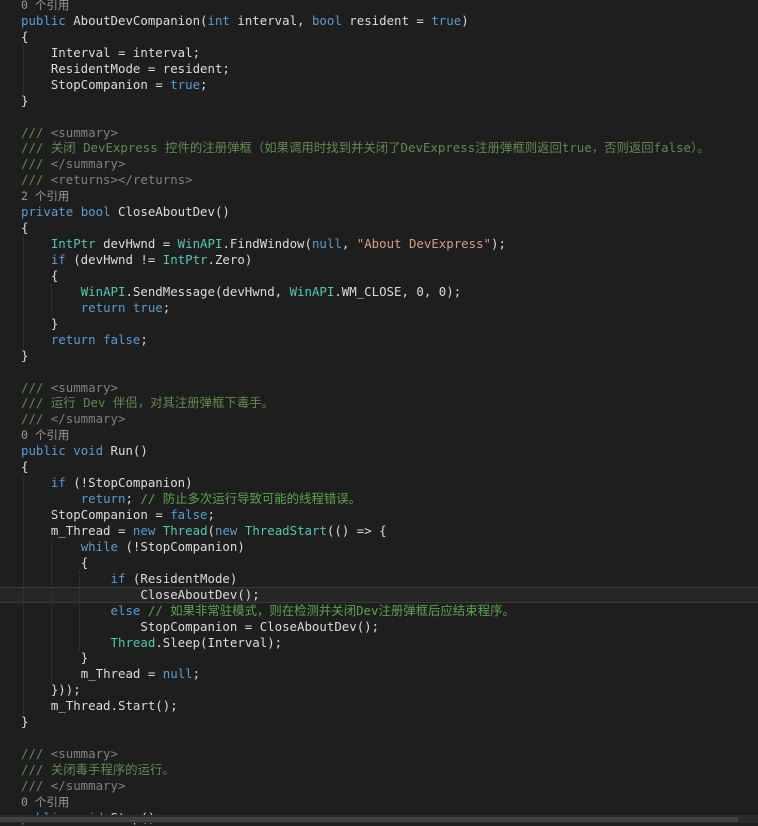 The width and height of the screenshot is (758, 826). What do you see at coordinates (379, 674) in the screenshot?
I see `code-line: m_Thread = null;` at bounding box center [379, 674].